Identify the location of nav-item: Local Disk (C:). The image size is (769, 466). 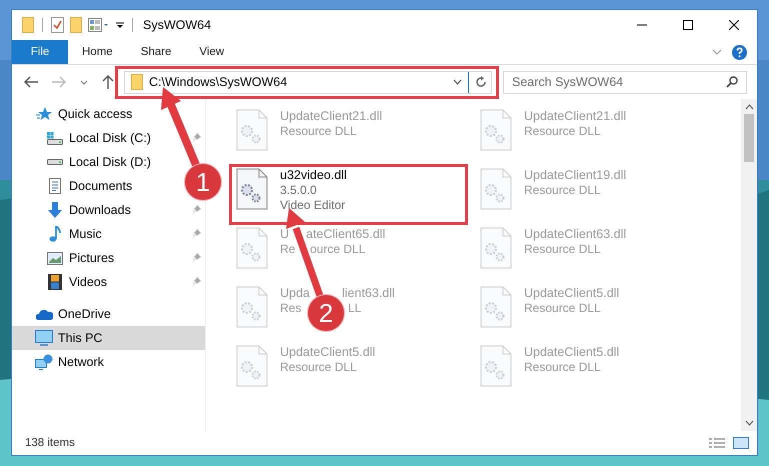
(97, 138).